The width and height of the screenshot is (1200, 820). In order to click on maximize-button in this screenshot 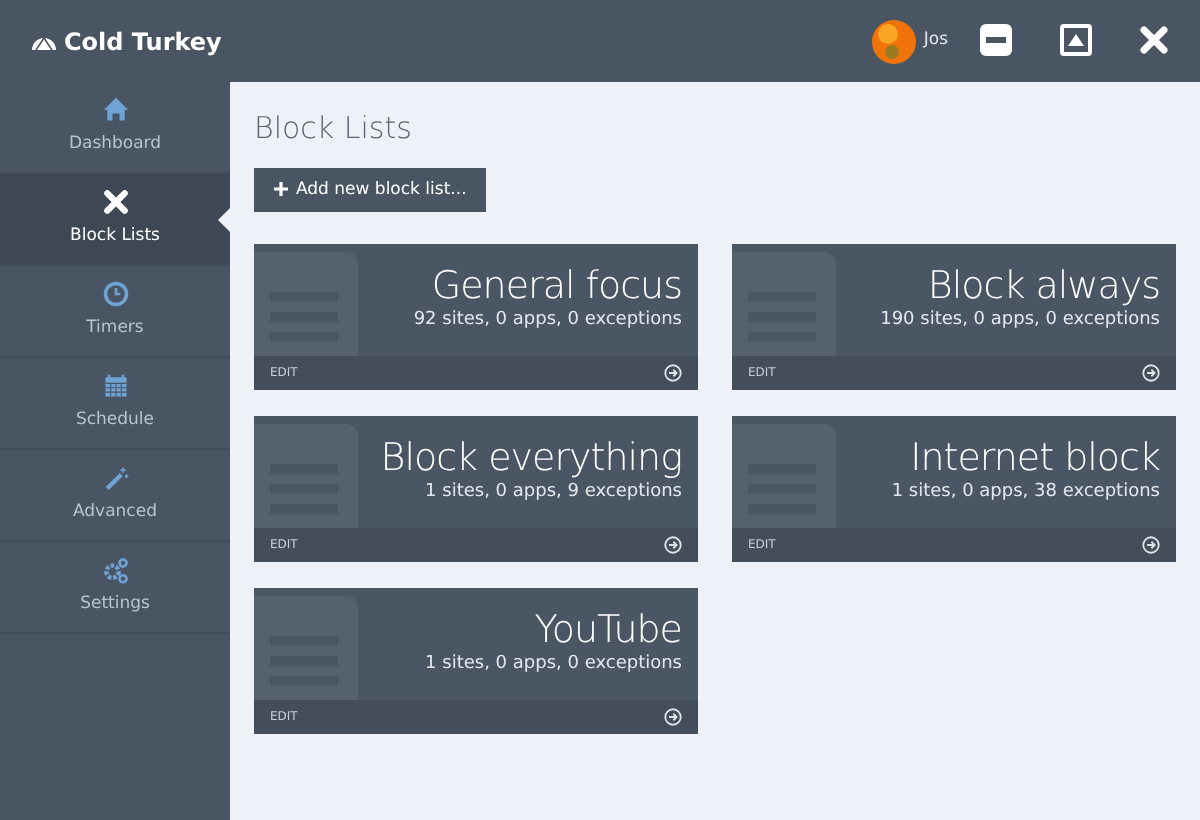, I will do `click(1076, 41)`.